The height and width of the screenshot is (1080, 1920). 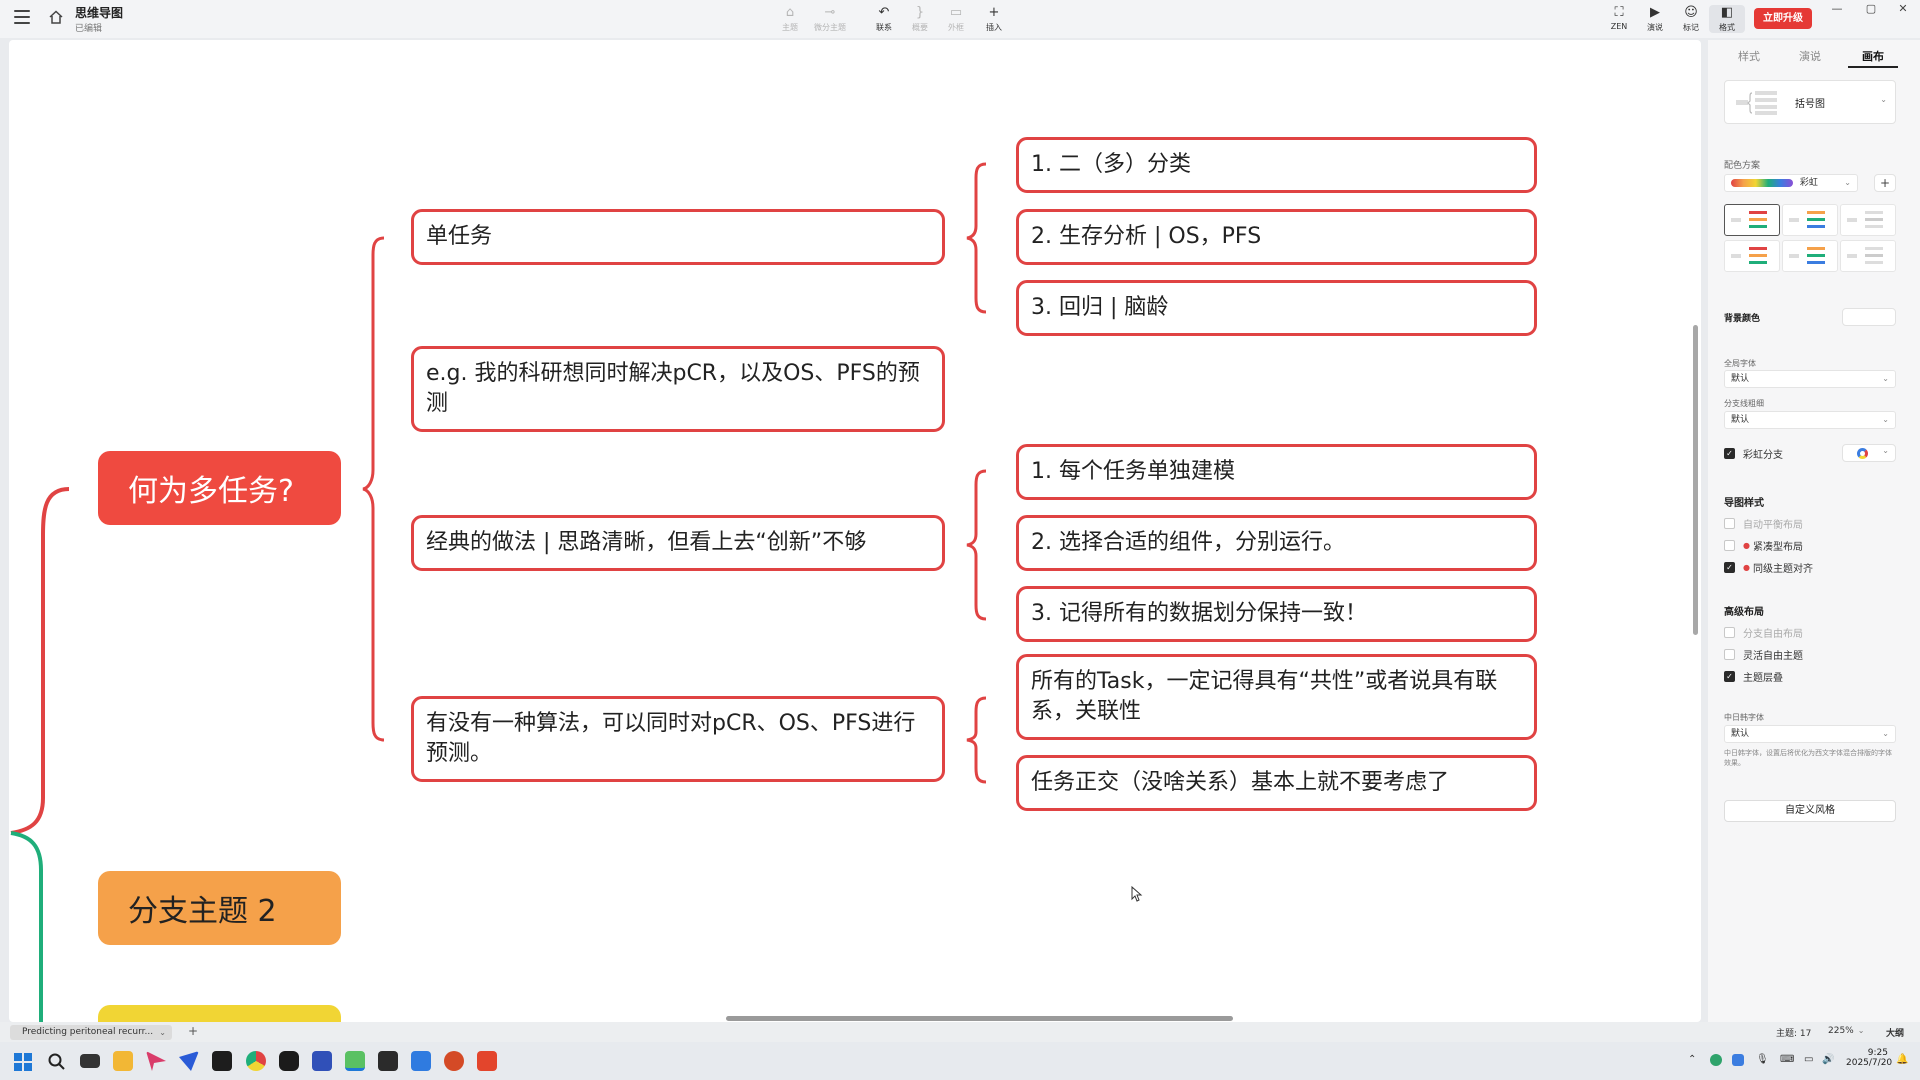 What do you see at coordinates (1276, 237) in the screenshot?
I see `leaf-survival-analysis: 2. 生存分析 | OS，PFS` at bounding box center [1276, 237].